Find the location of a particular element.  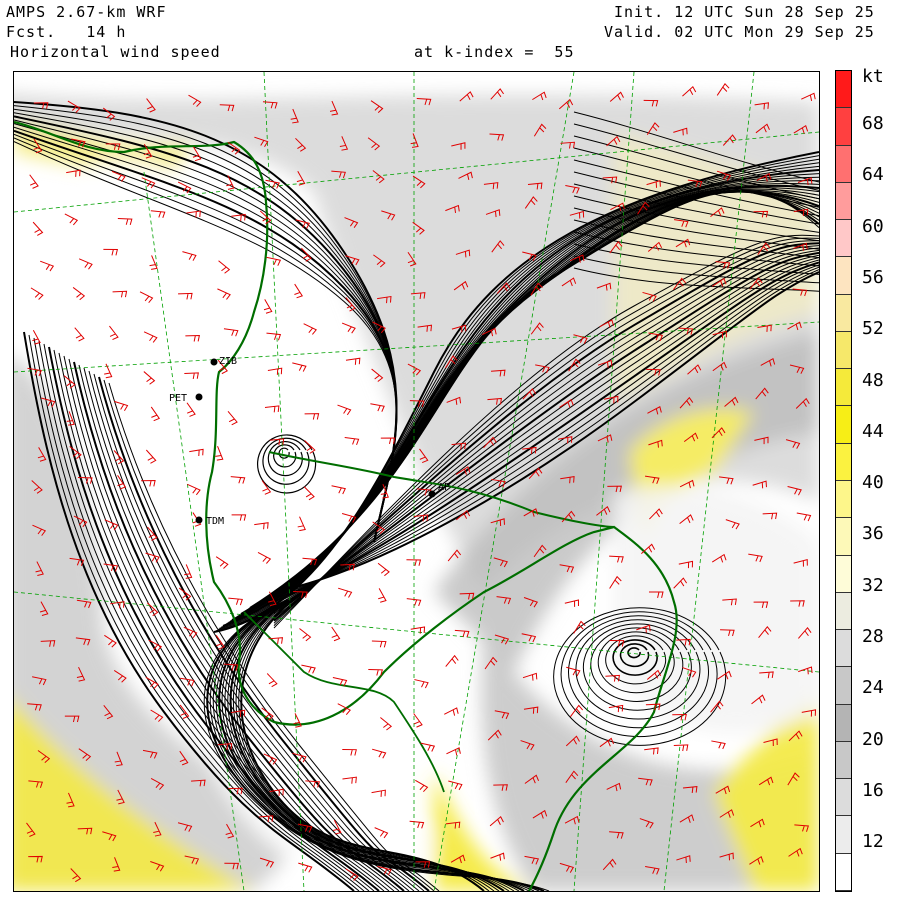

colorbar-tick-label: 44 is located at coordinates (873, 431).